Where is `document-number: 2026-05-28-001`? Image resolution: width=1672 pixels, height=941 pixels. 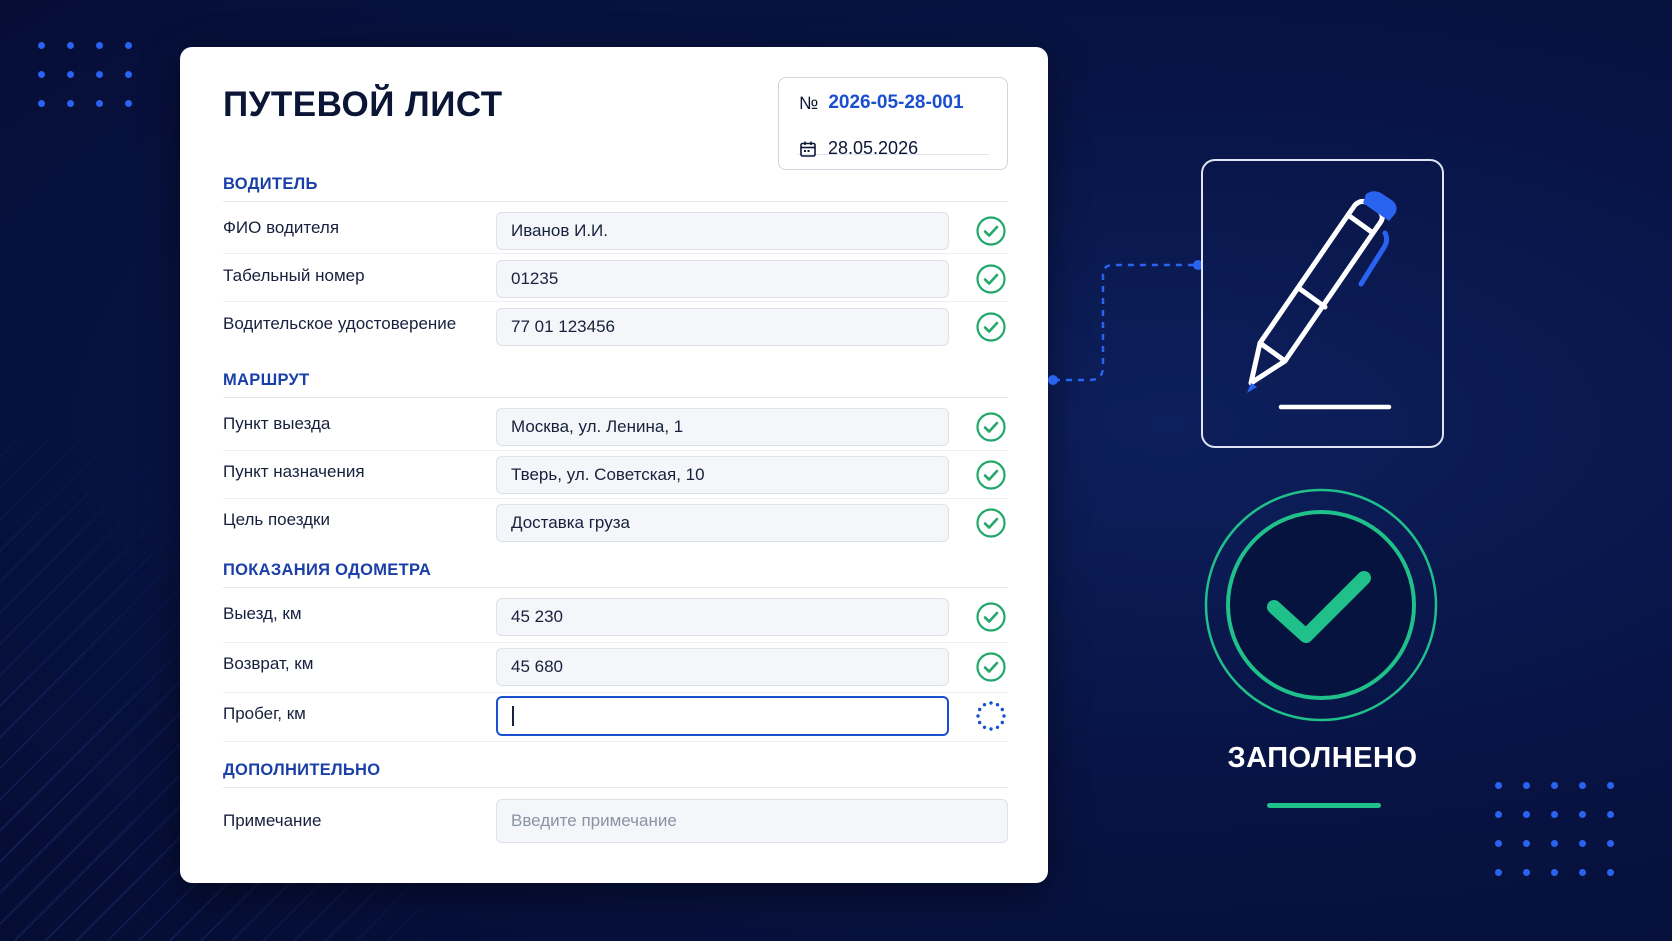 document-number: 2026-05-28-001 is located at coordinates (896, 102).